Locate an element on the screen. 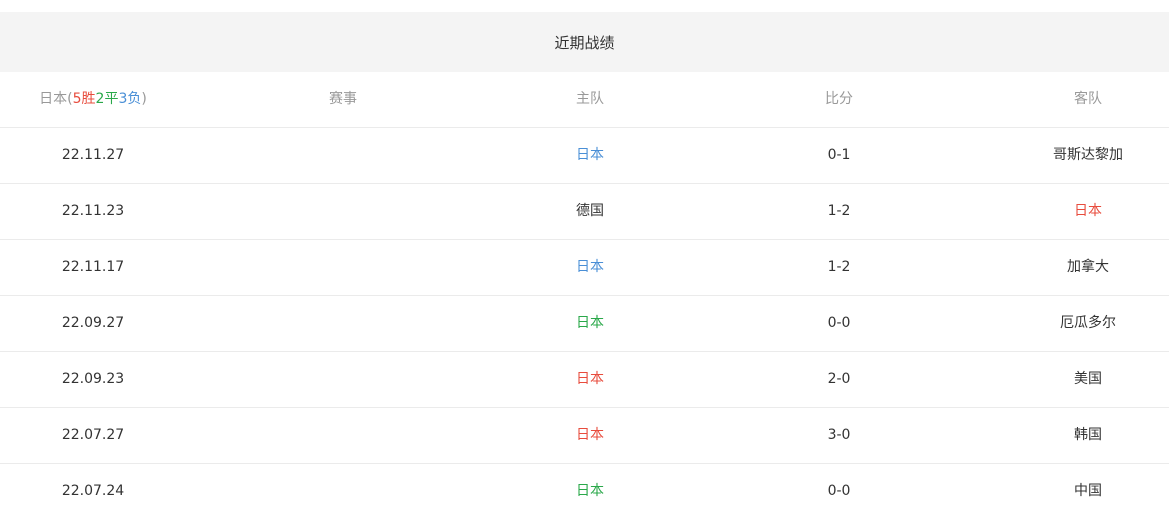  header-away: 客队 is located at coordinates (1088, 99).